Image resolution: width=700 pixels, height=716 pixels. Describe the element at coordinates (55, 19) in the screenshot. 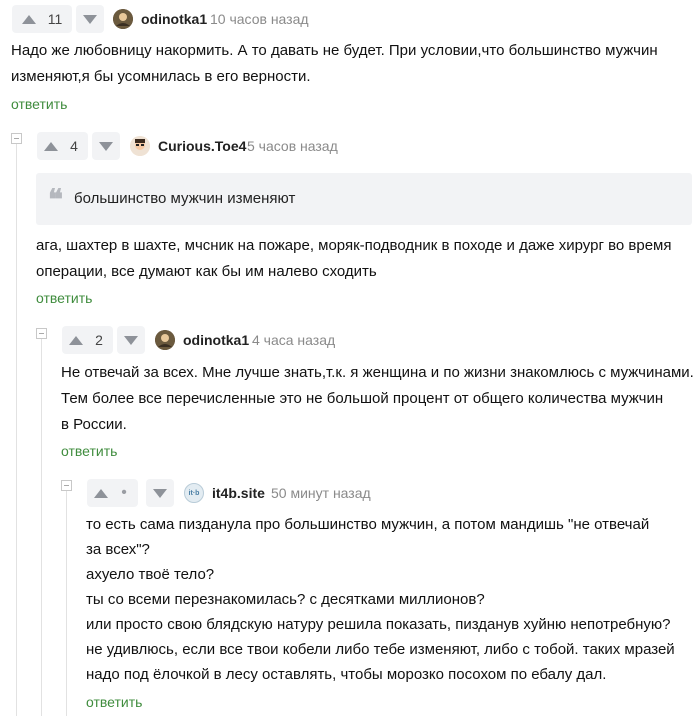

I see `vote-count: 11` at that location.